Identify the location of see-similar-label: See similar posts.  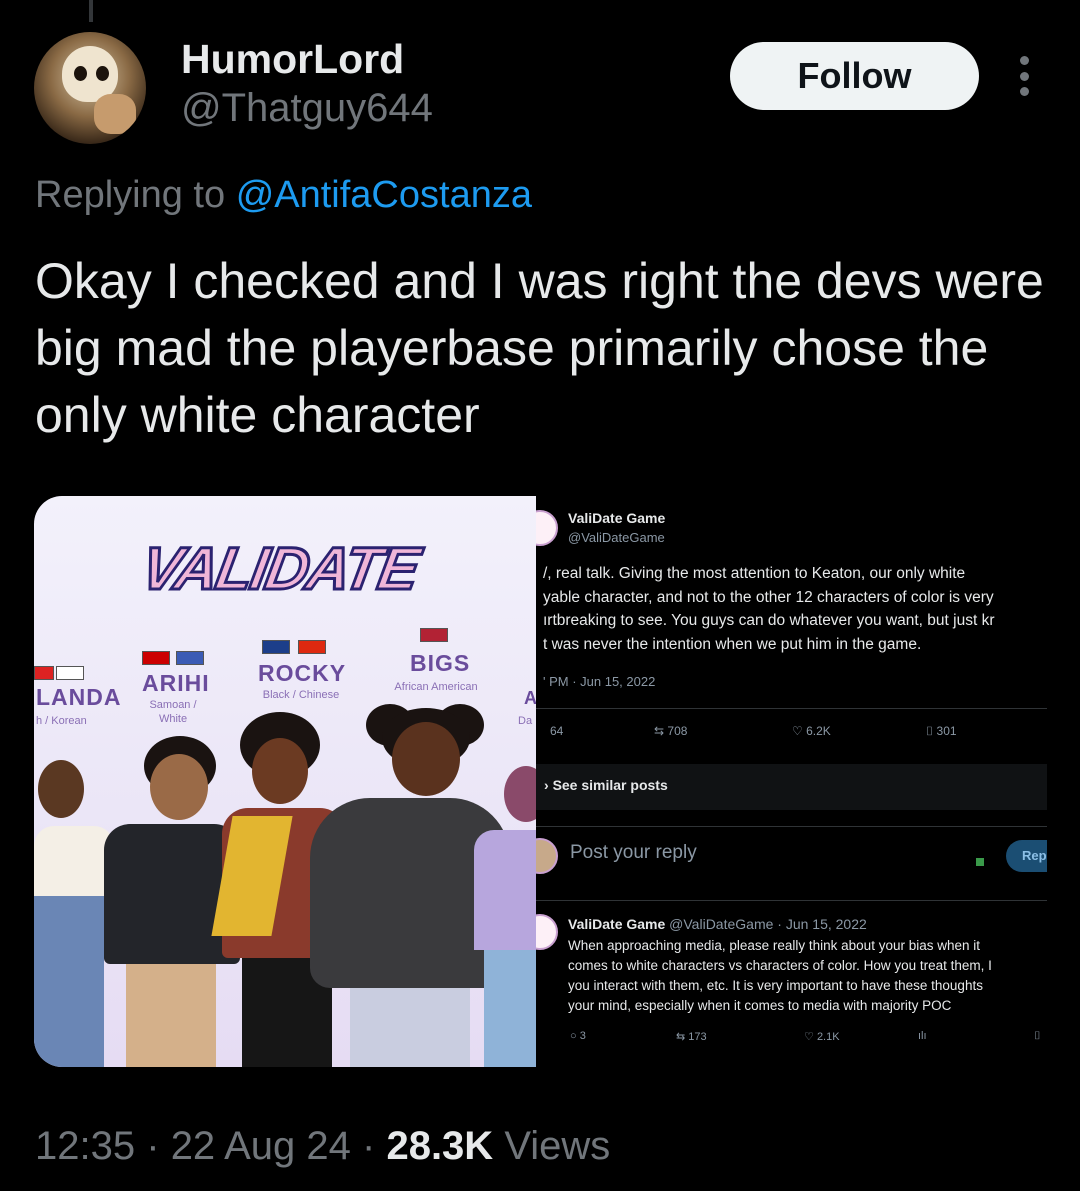
(610, 785).